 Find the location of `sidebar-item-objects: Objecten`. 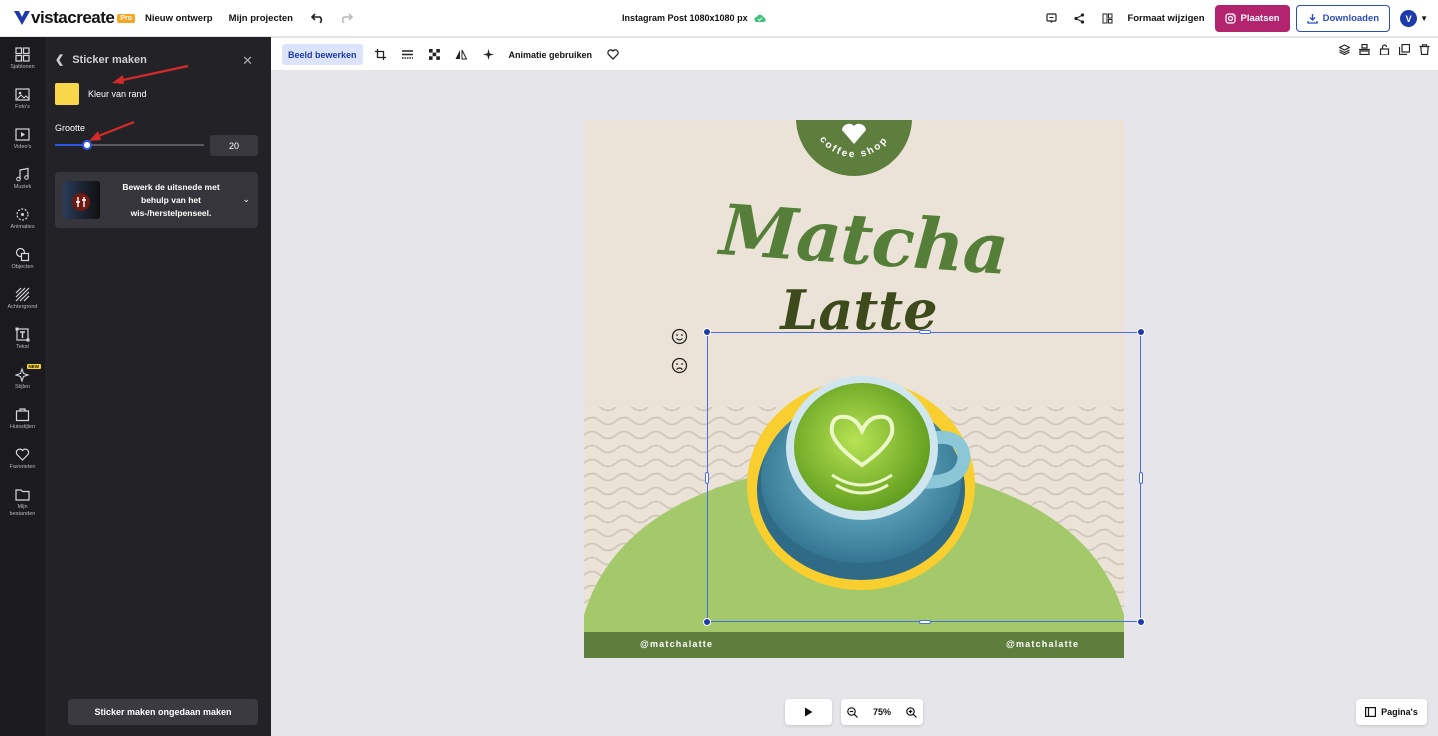

sidebar-item-objects: Objecten is located at coordinates (22, 257).